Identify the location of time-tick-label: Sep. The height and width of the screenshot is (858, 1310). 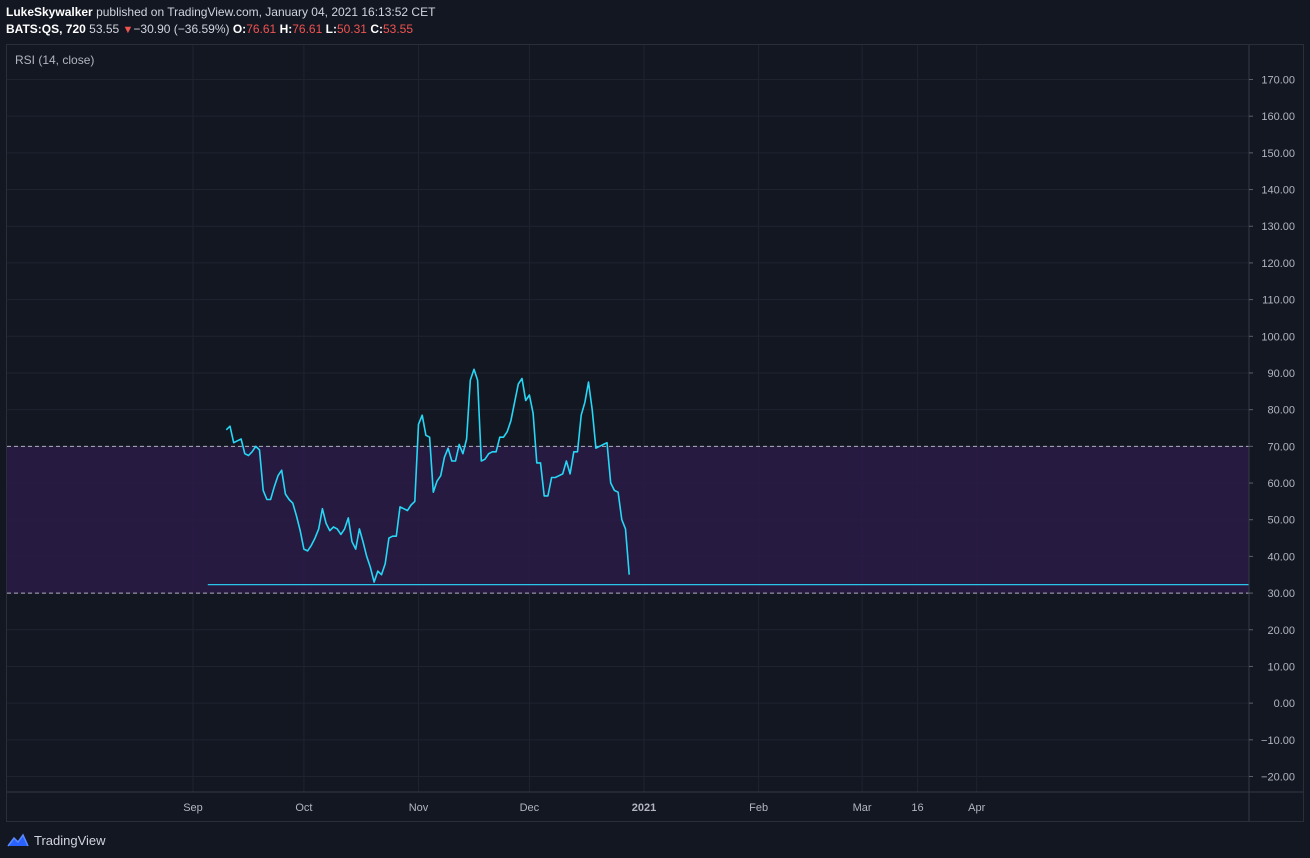
(193, 808).